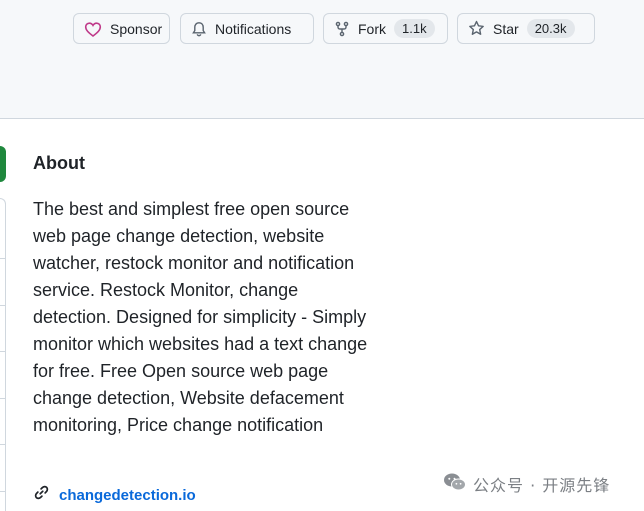 This screenshot has height=511, width=644. Describe the element at coordinates (506, 28) in the screenshot. I see `star-label: Star` at that location.